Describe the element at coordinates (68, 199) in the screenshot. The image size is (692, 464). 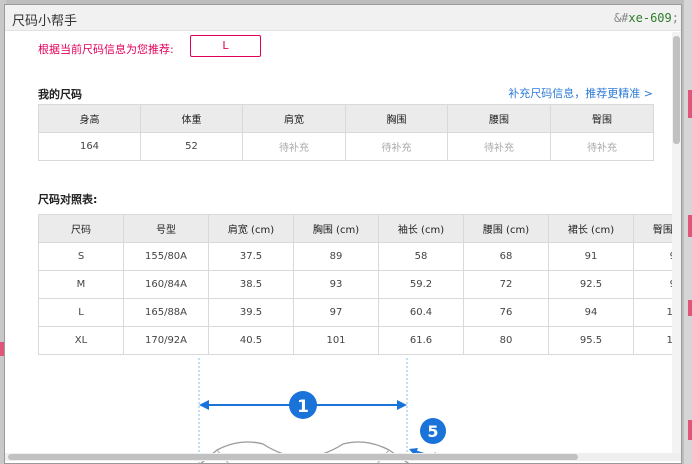
I see `size-chart-title: 尺码对照表:` at that location.